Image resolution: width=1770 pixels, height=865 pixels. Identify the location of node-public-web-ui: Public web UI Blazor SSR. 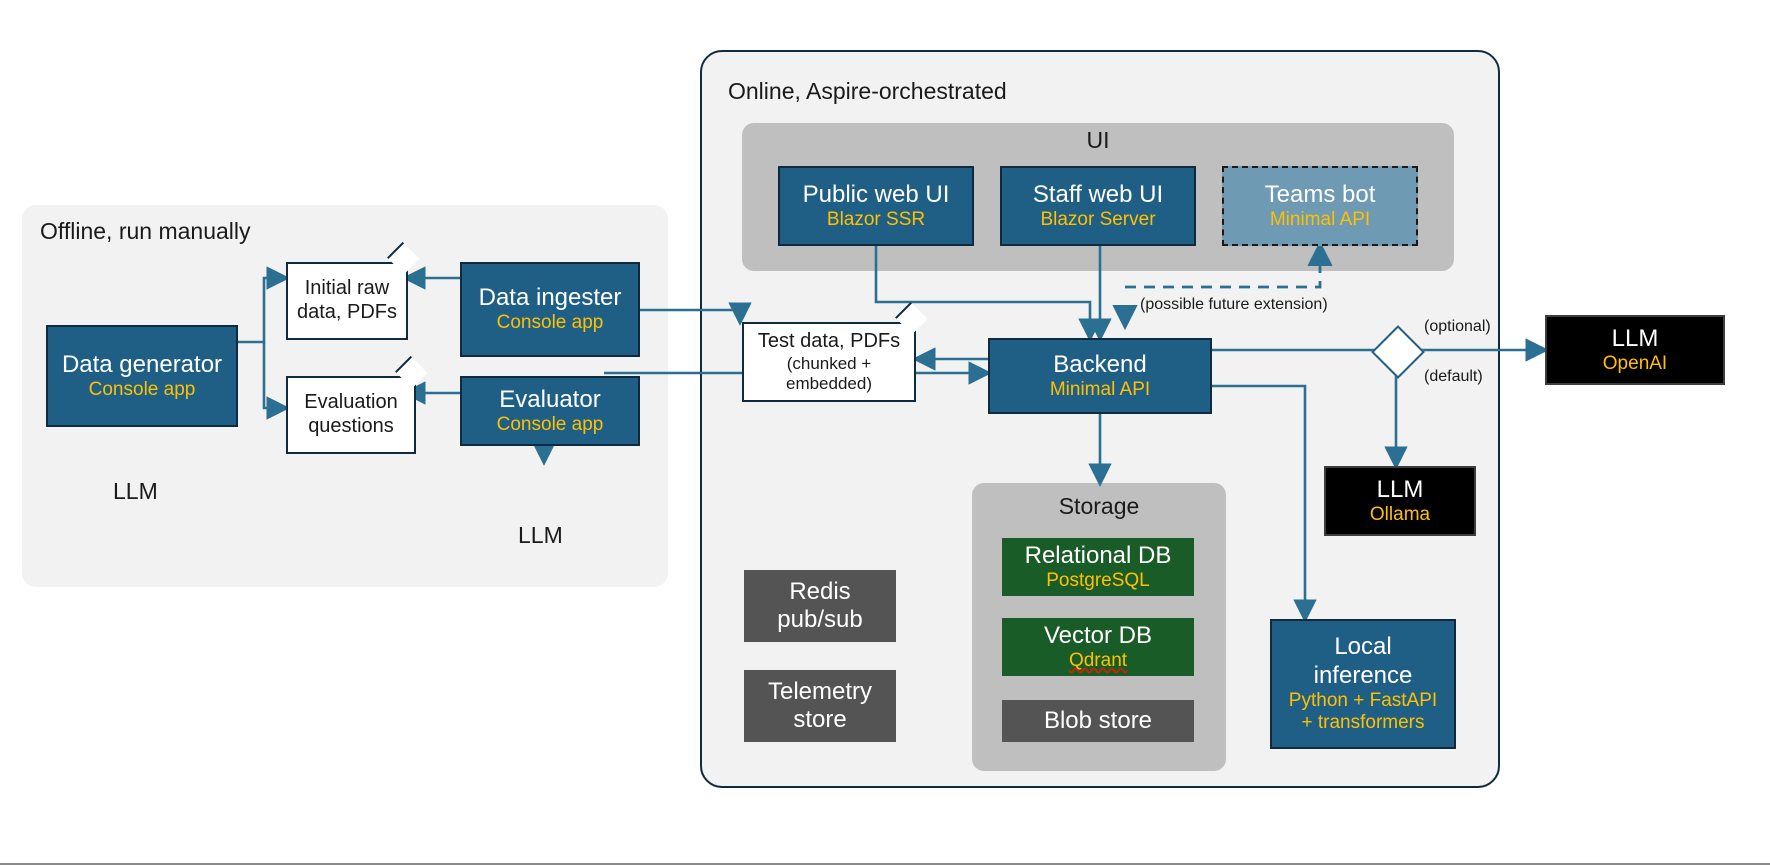
(876, 206).